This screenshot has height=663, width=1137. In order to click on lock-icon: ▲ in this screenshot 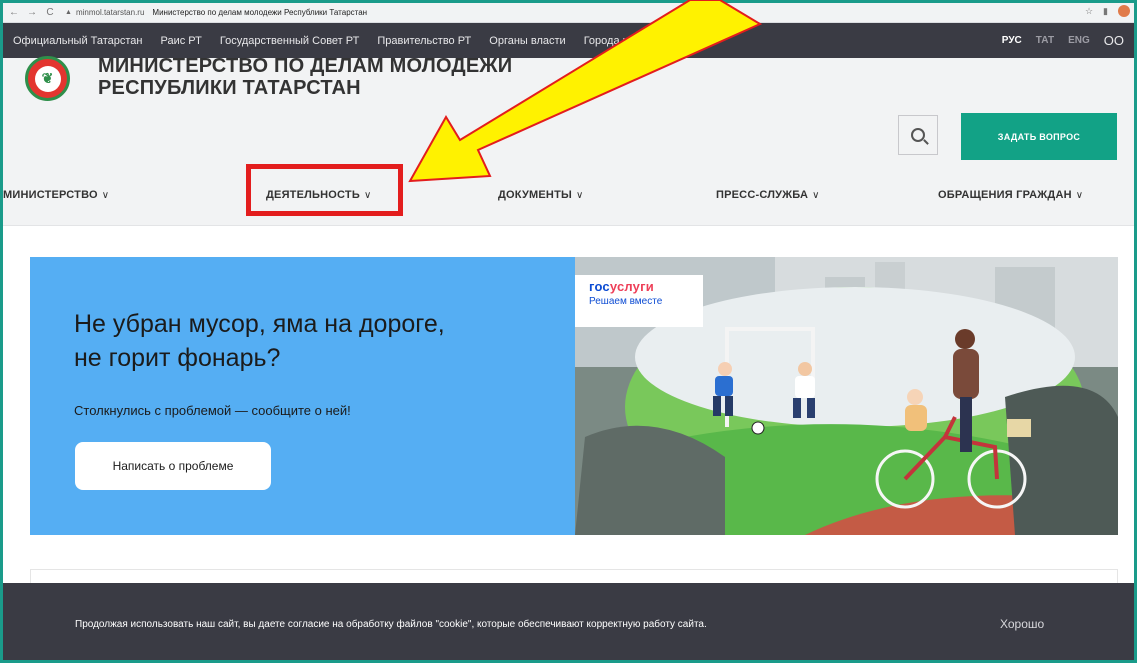, I will do `click(68, 12)`.